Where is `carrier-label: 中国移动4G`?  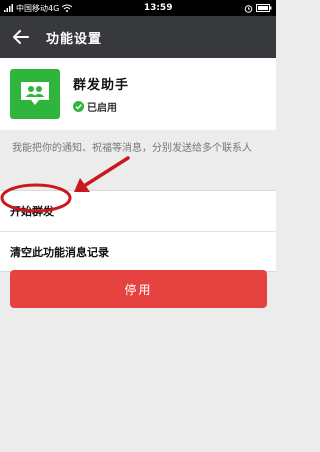
carrier-label: 中国移动4G is located at coordinates (38, 8).